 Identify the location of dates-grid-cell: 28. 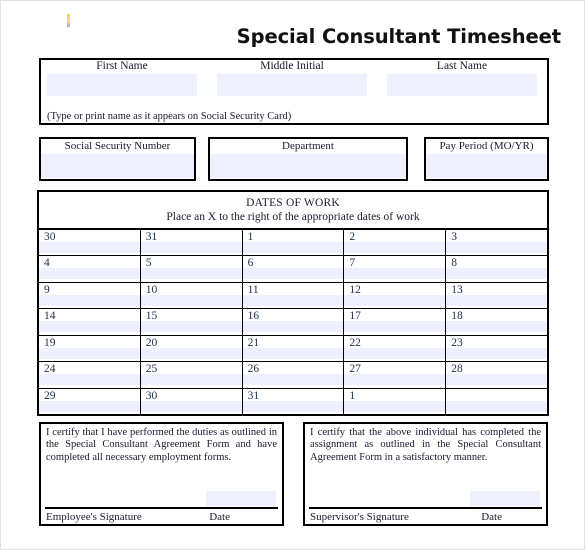
(496, 375).